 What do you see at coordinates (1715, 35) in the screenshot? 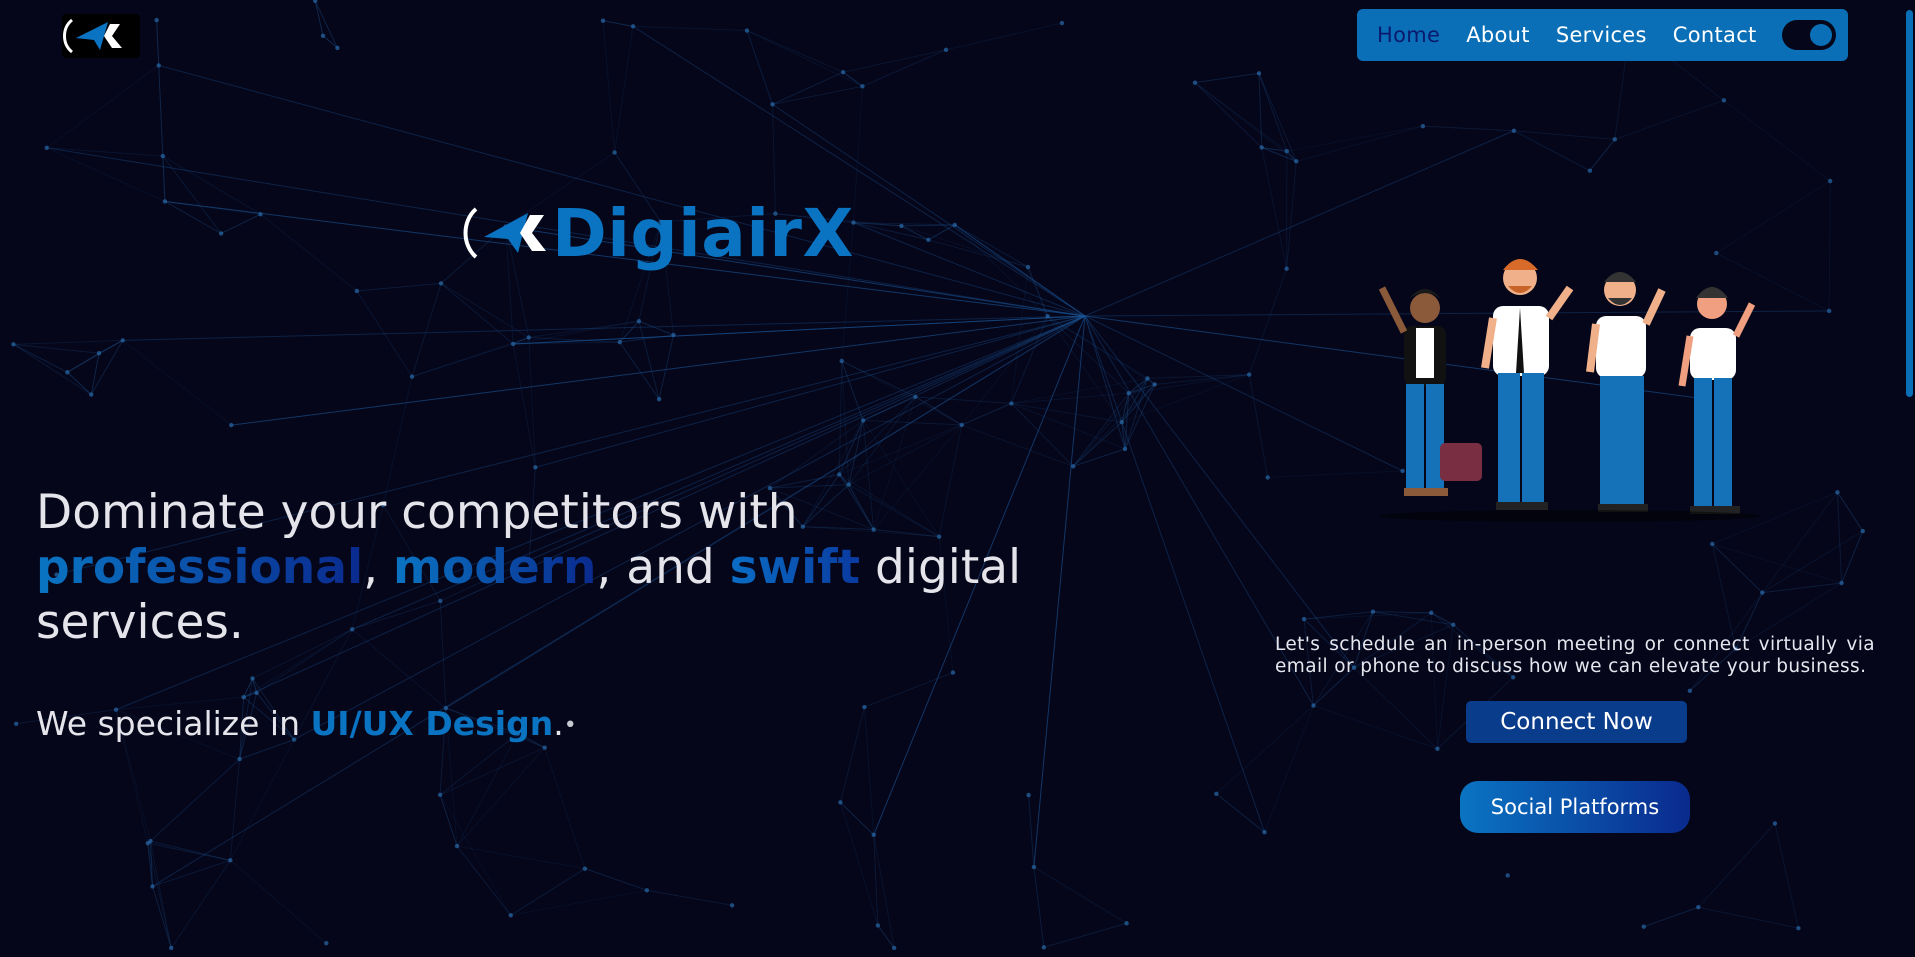
I see `nav-contact: Contact` at bounding box center [1715, 35].